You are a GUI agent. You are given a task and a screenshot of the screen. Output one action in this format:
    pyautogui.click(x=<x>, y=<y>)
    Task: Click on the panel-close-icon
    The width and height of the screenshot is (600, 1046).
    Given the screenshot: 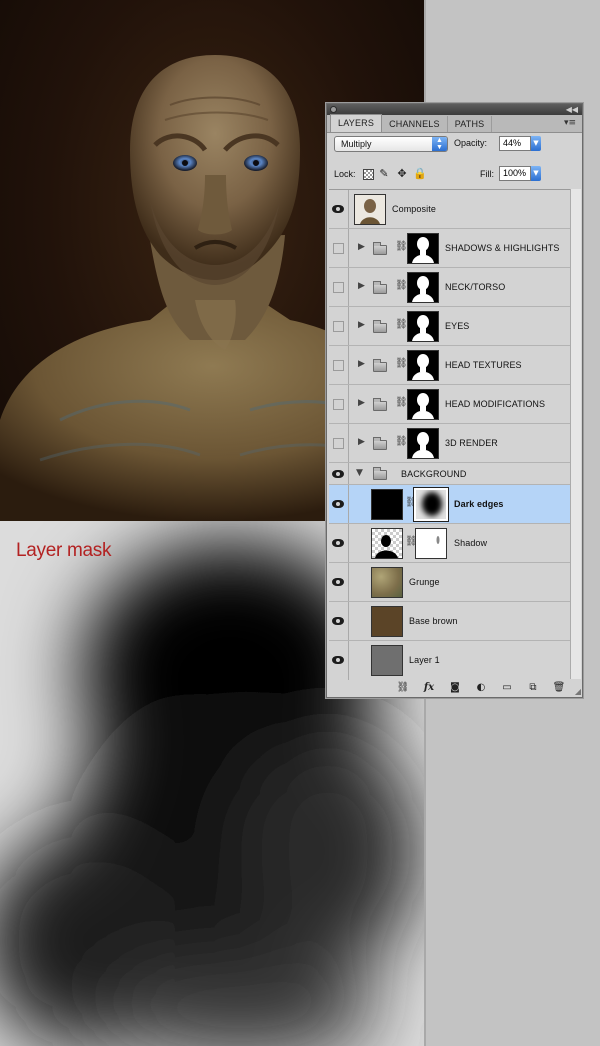 What is the action you would take?
    pyautogui.click(x=333, y=109)
    